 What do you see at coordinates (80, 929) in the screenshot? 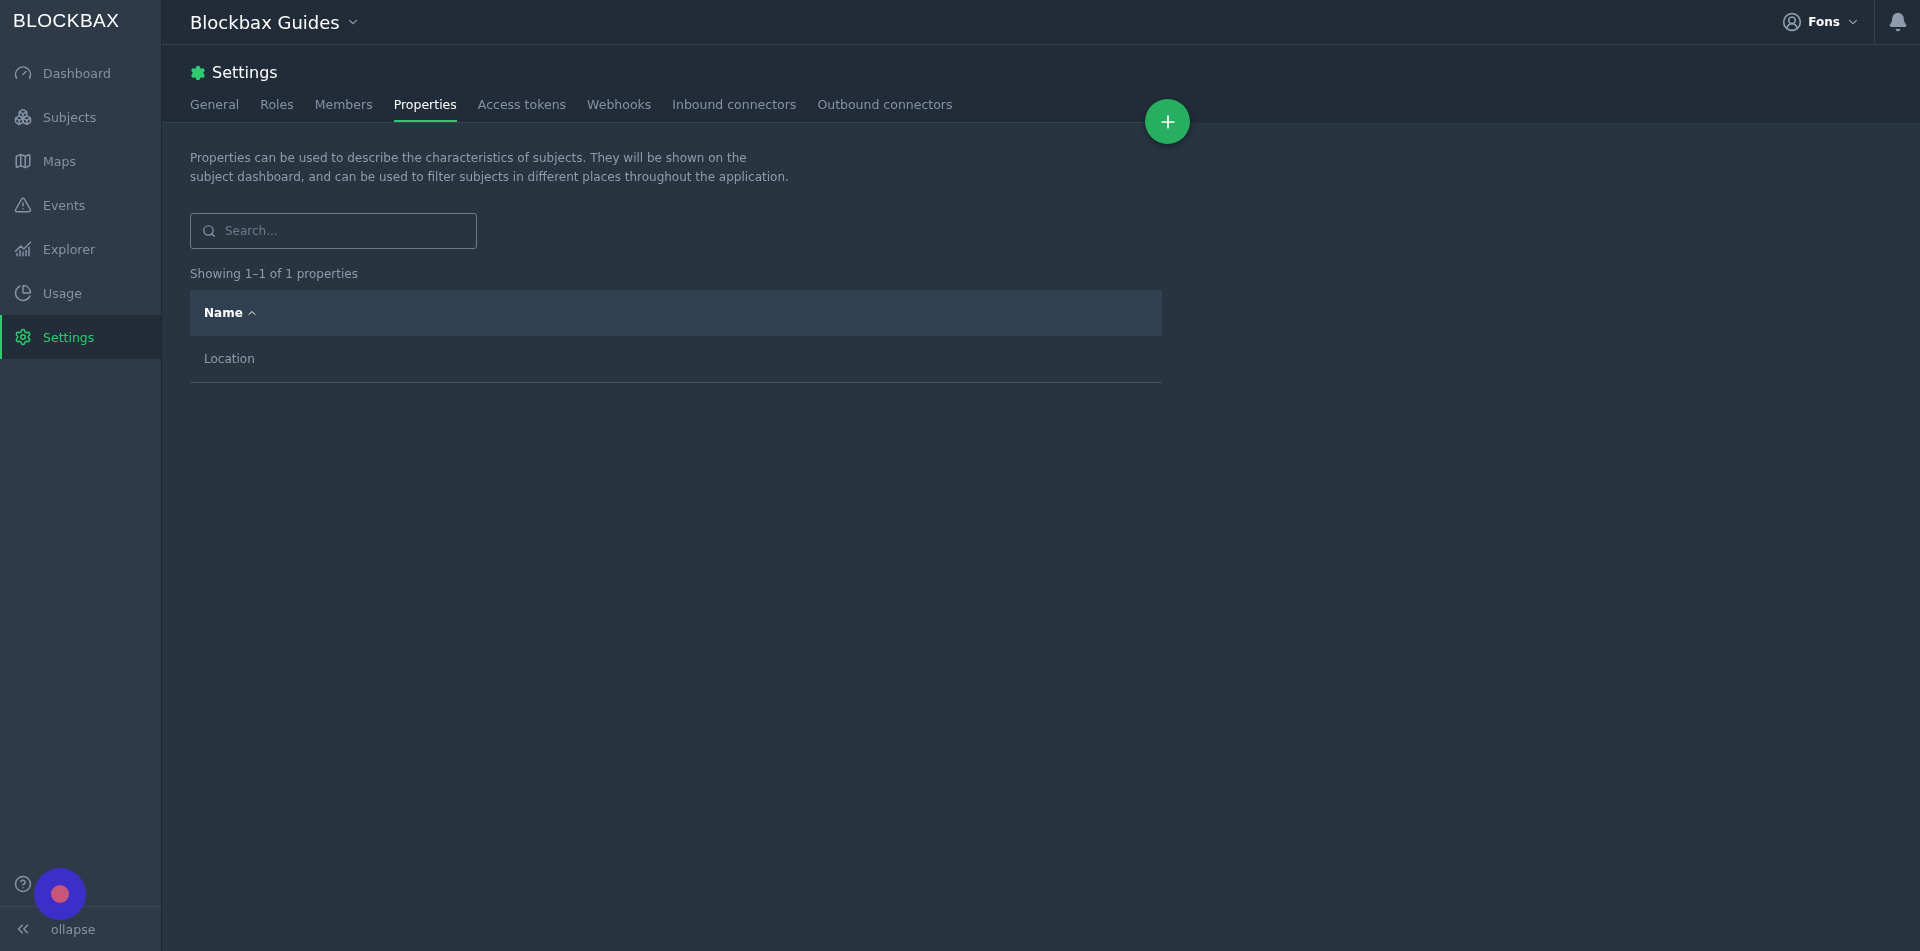
I see `collapse-button: ollapse` at bounding box center [80, 929].